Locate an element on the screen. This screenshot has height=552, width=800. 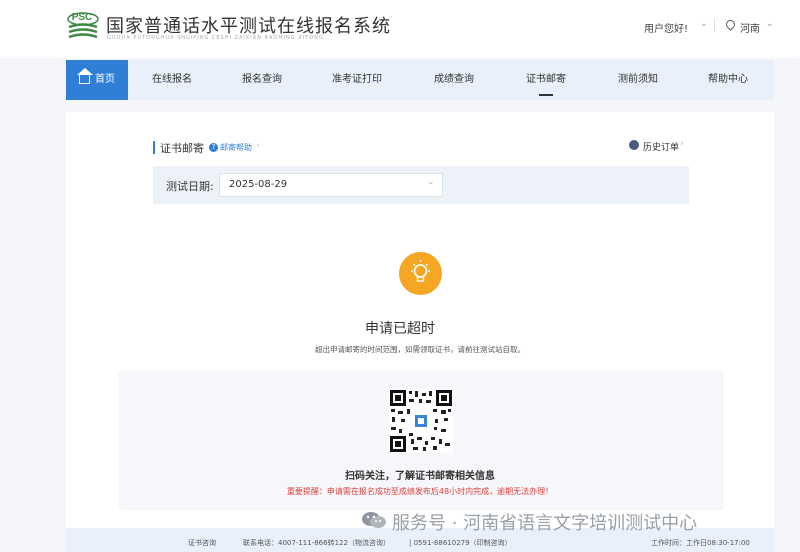
user-greeting: 用户您好! is located at coordinates (666, 27).